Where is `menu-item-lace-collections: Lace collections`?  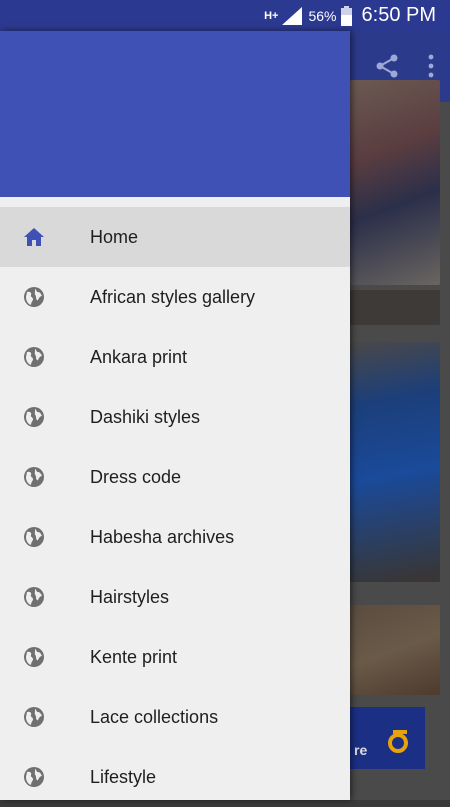 menu-item-lace-collections: Lace collections is located at coordinates (175, 717).